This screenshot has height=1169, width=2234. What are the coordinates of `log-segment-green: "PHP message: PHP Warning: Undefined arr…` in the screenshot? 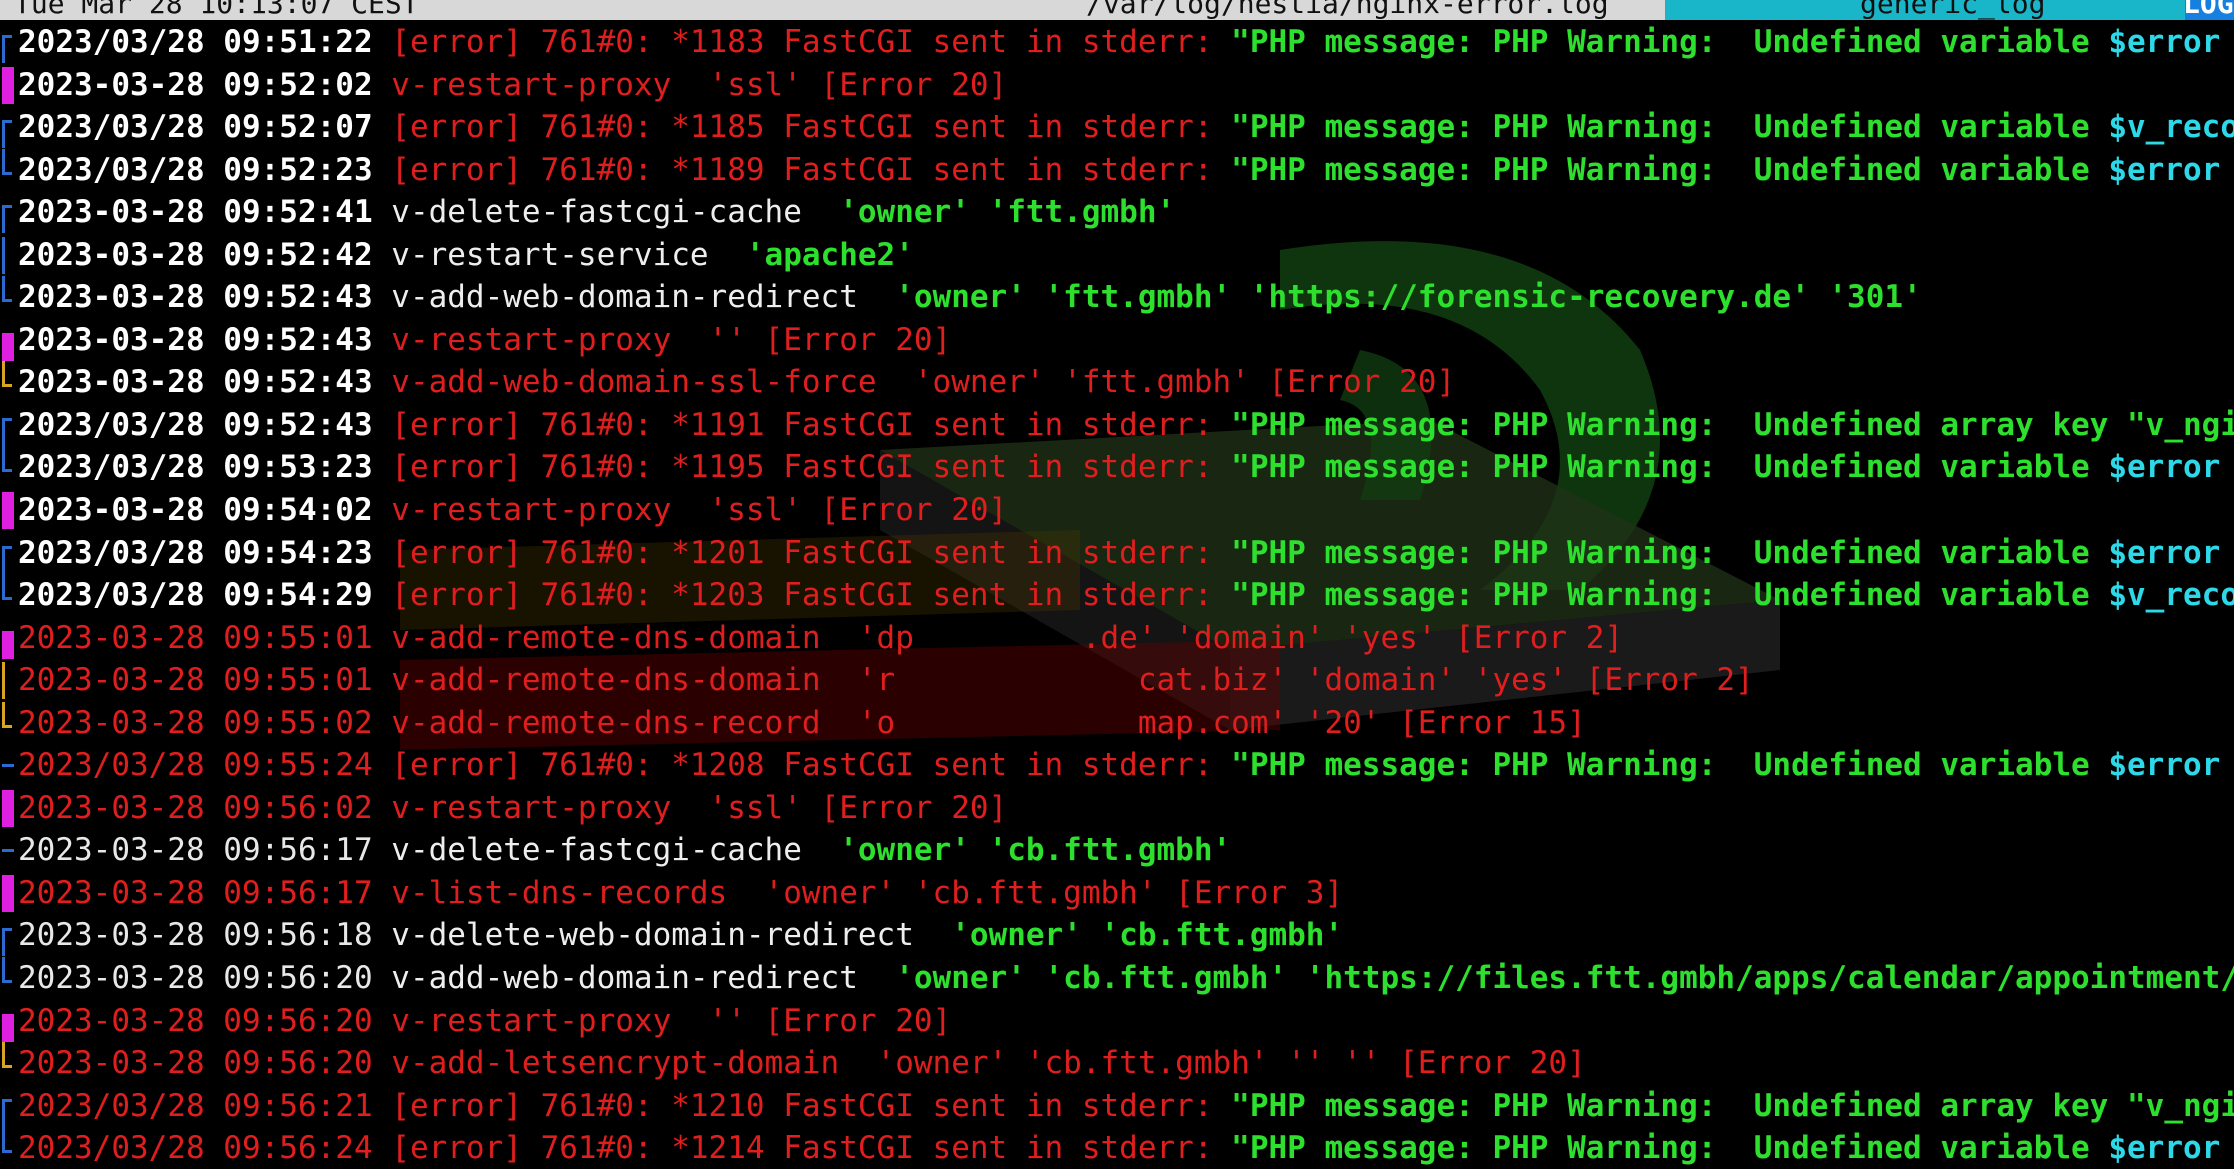 It's located at (1732, 424).